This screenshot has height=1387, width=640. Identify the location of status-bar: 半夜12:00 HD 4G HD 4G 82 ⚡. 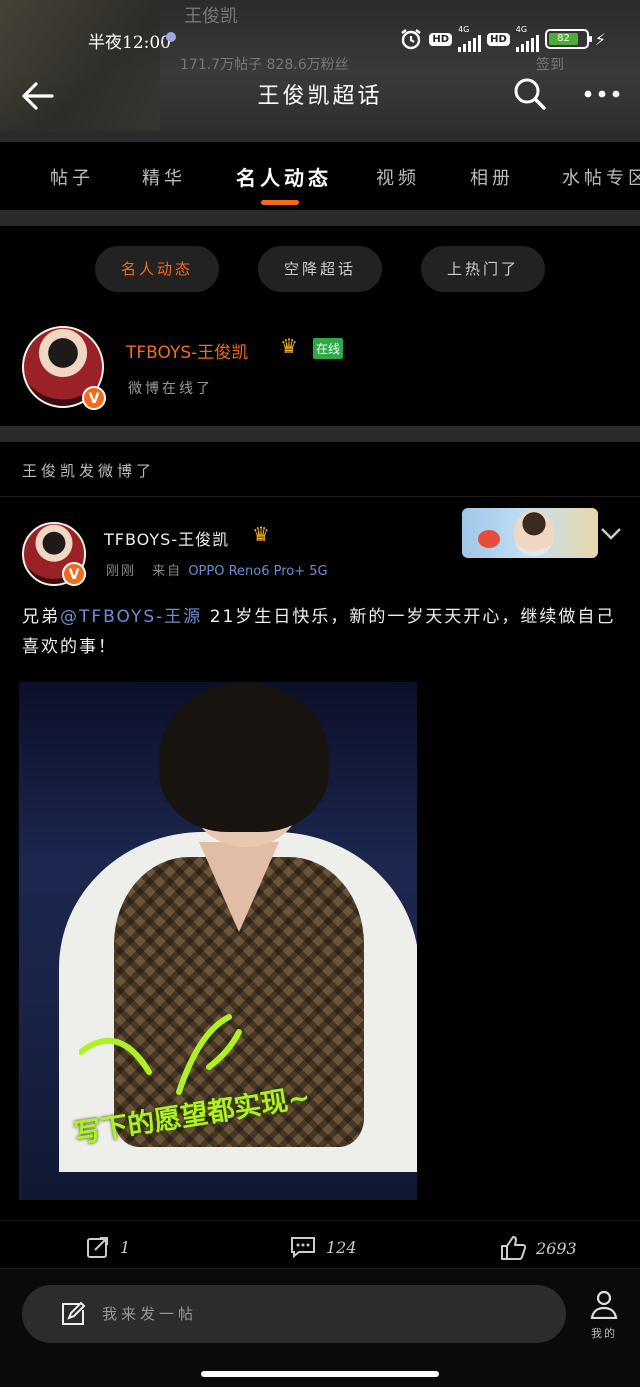
(320, 39).